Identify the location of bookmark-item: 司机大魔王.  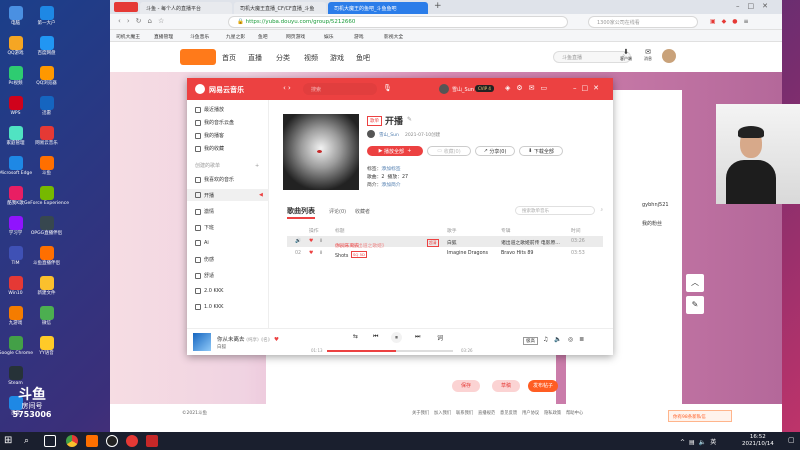
(128, 36).